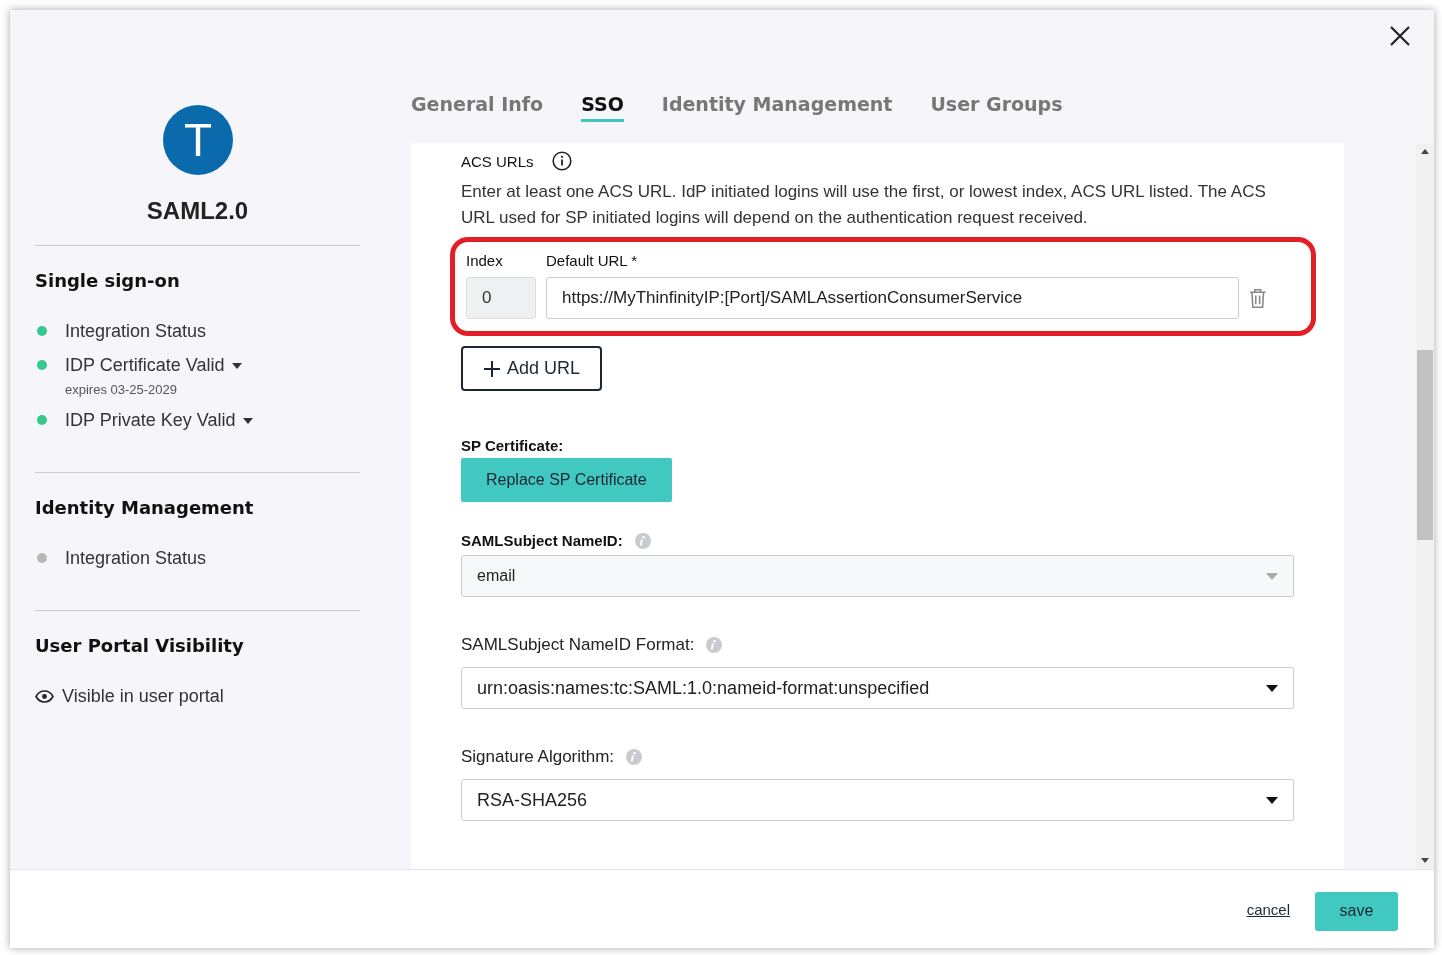  What do you see at coordinates (561, 161) in the screenshot?
I see `info-icon` at bounding box center [561, 161].